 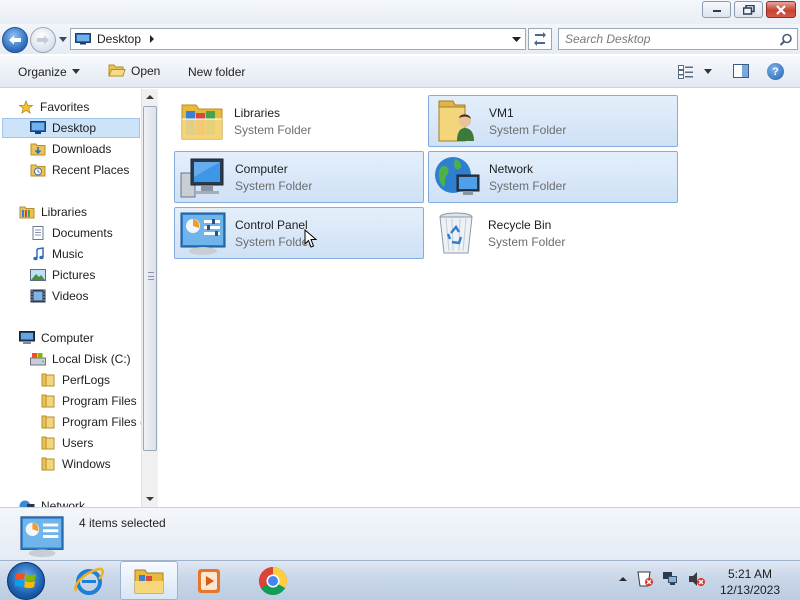 I want to click on sidebar-item-label: Recent Places, so click(x=91, y=170).